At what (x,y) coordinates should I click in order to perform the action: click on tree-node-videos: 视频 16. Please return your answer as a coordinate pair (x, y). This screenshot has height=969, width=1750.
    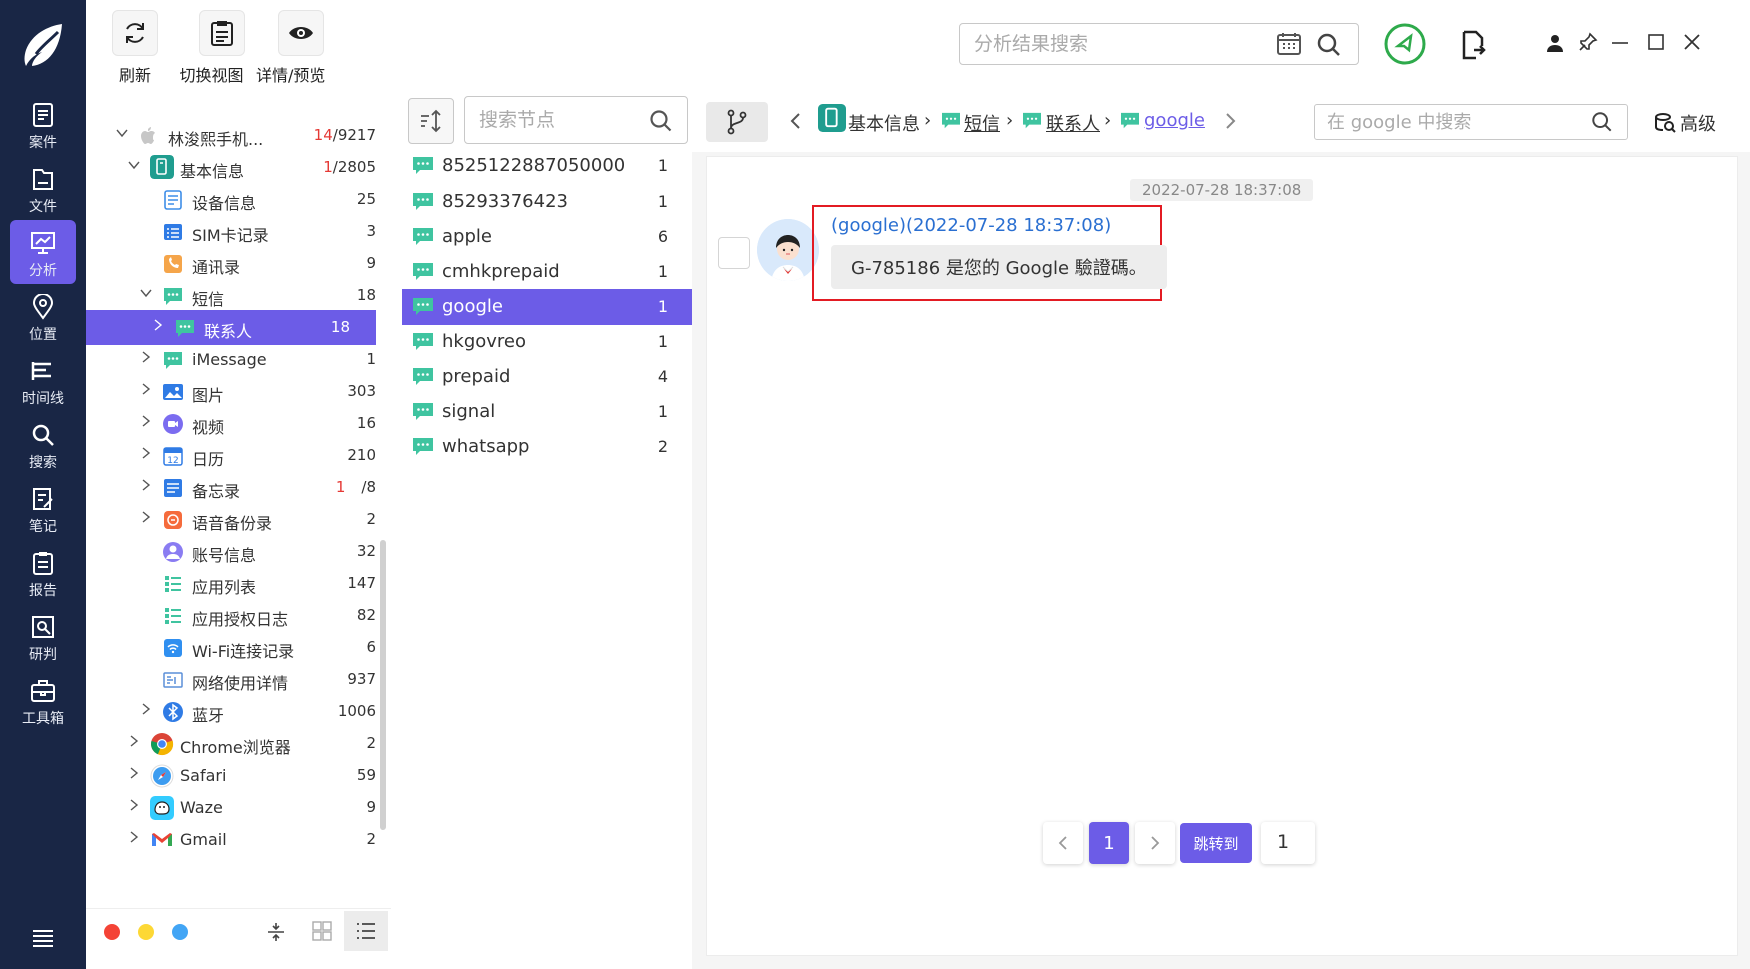
    Looking at the image, I should click on (231, 423).